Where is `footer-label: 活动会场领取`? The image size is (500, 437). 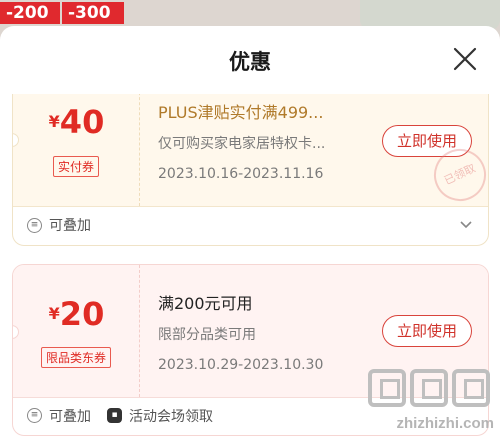
footer-label: 活动会场领取 is located at coordinates (171, 416).